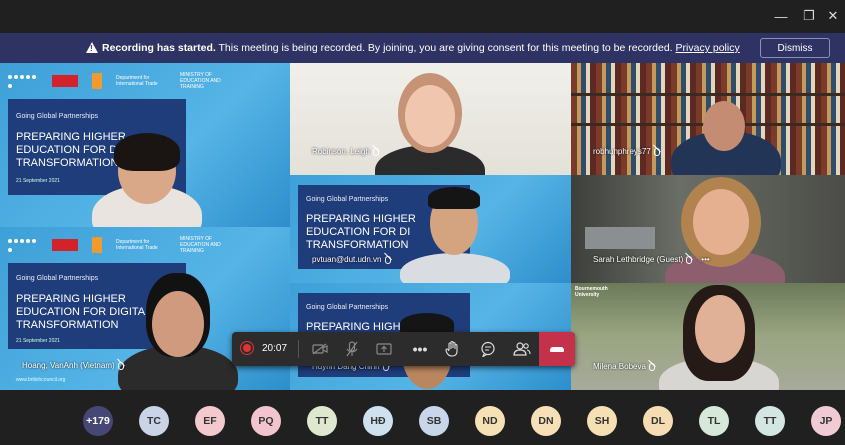 The image size is (845, 445). What do you see at coordinates (420, 349) in the screenshot?
I see `more-actions-icon: •••` at bounding box center [420, 349].